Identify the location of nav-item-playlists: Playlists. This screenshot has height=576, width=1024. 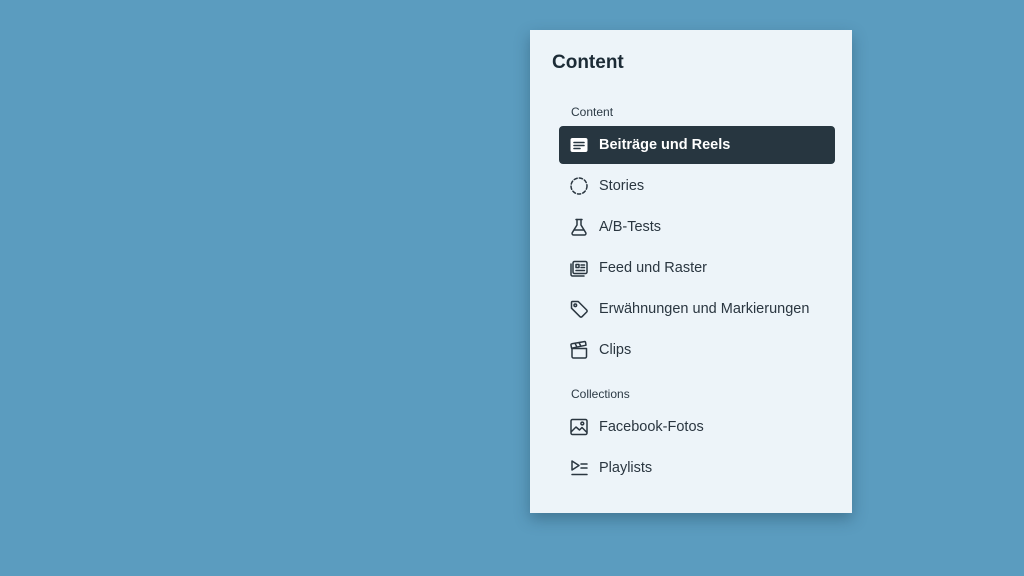
(697, 468).